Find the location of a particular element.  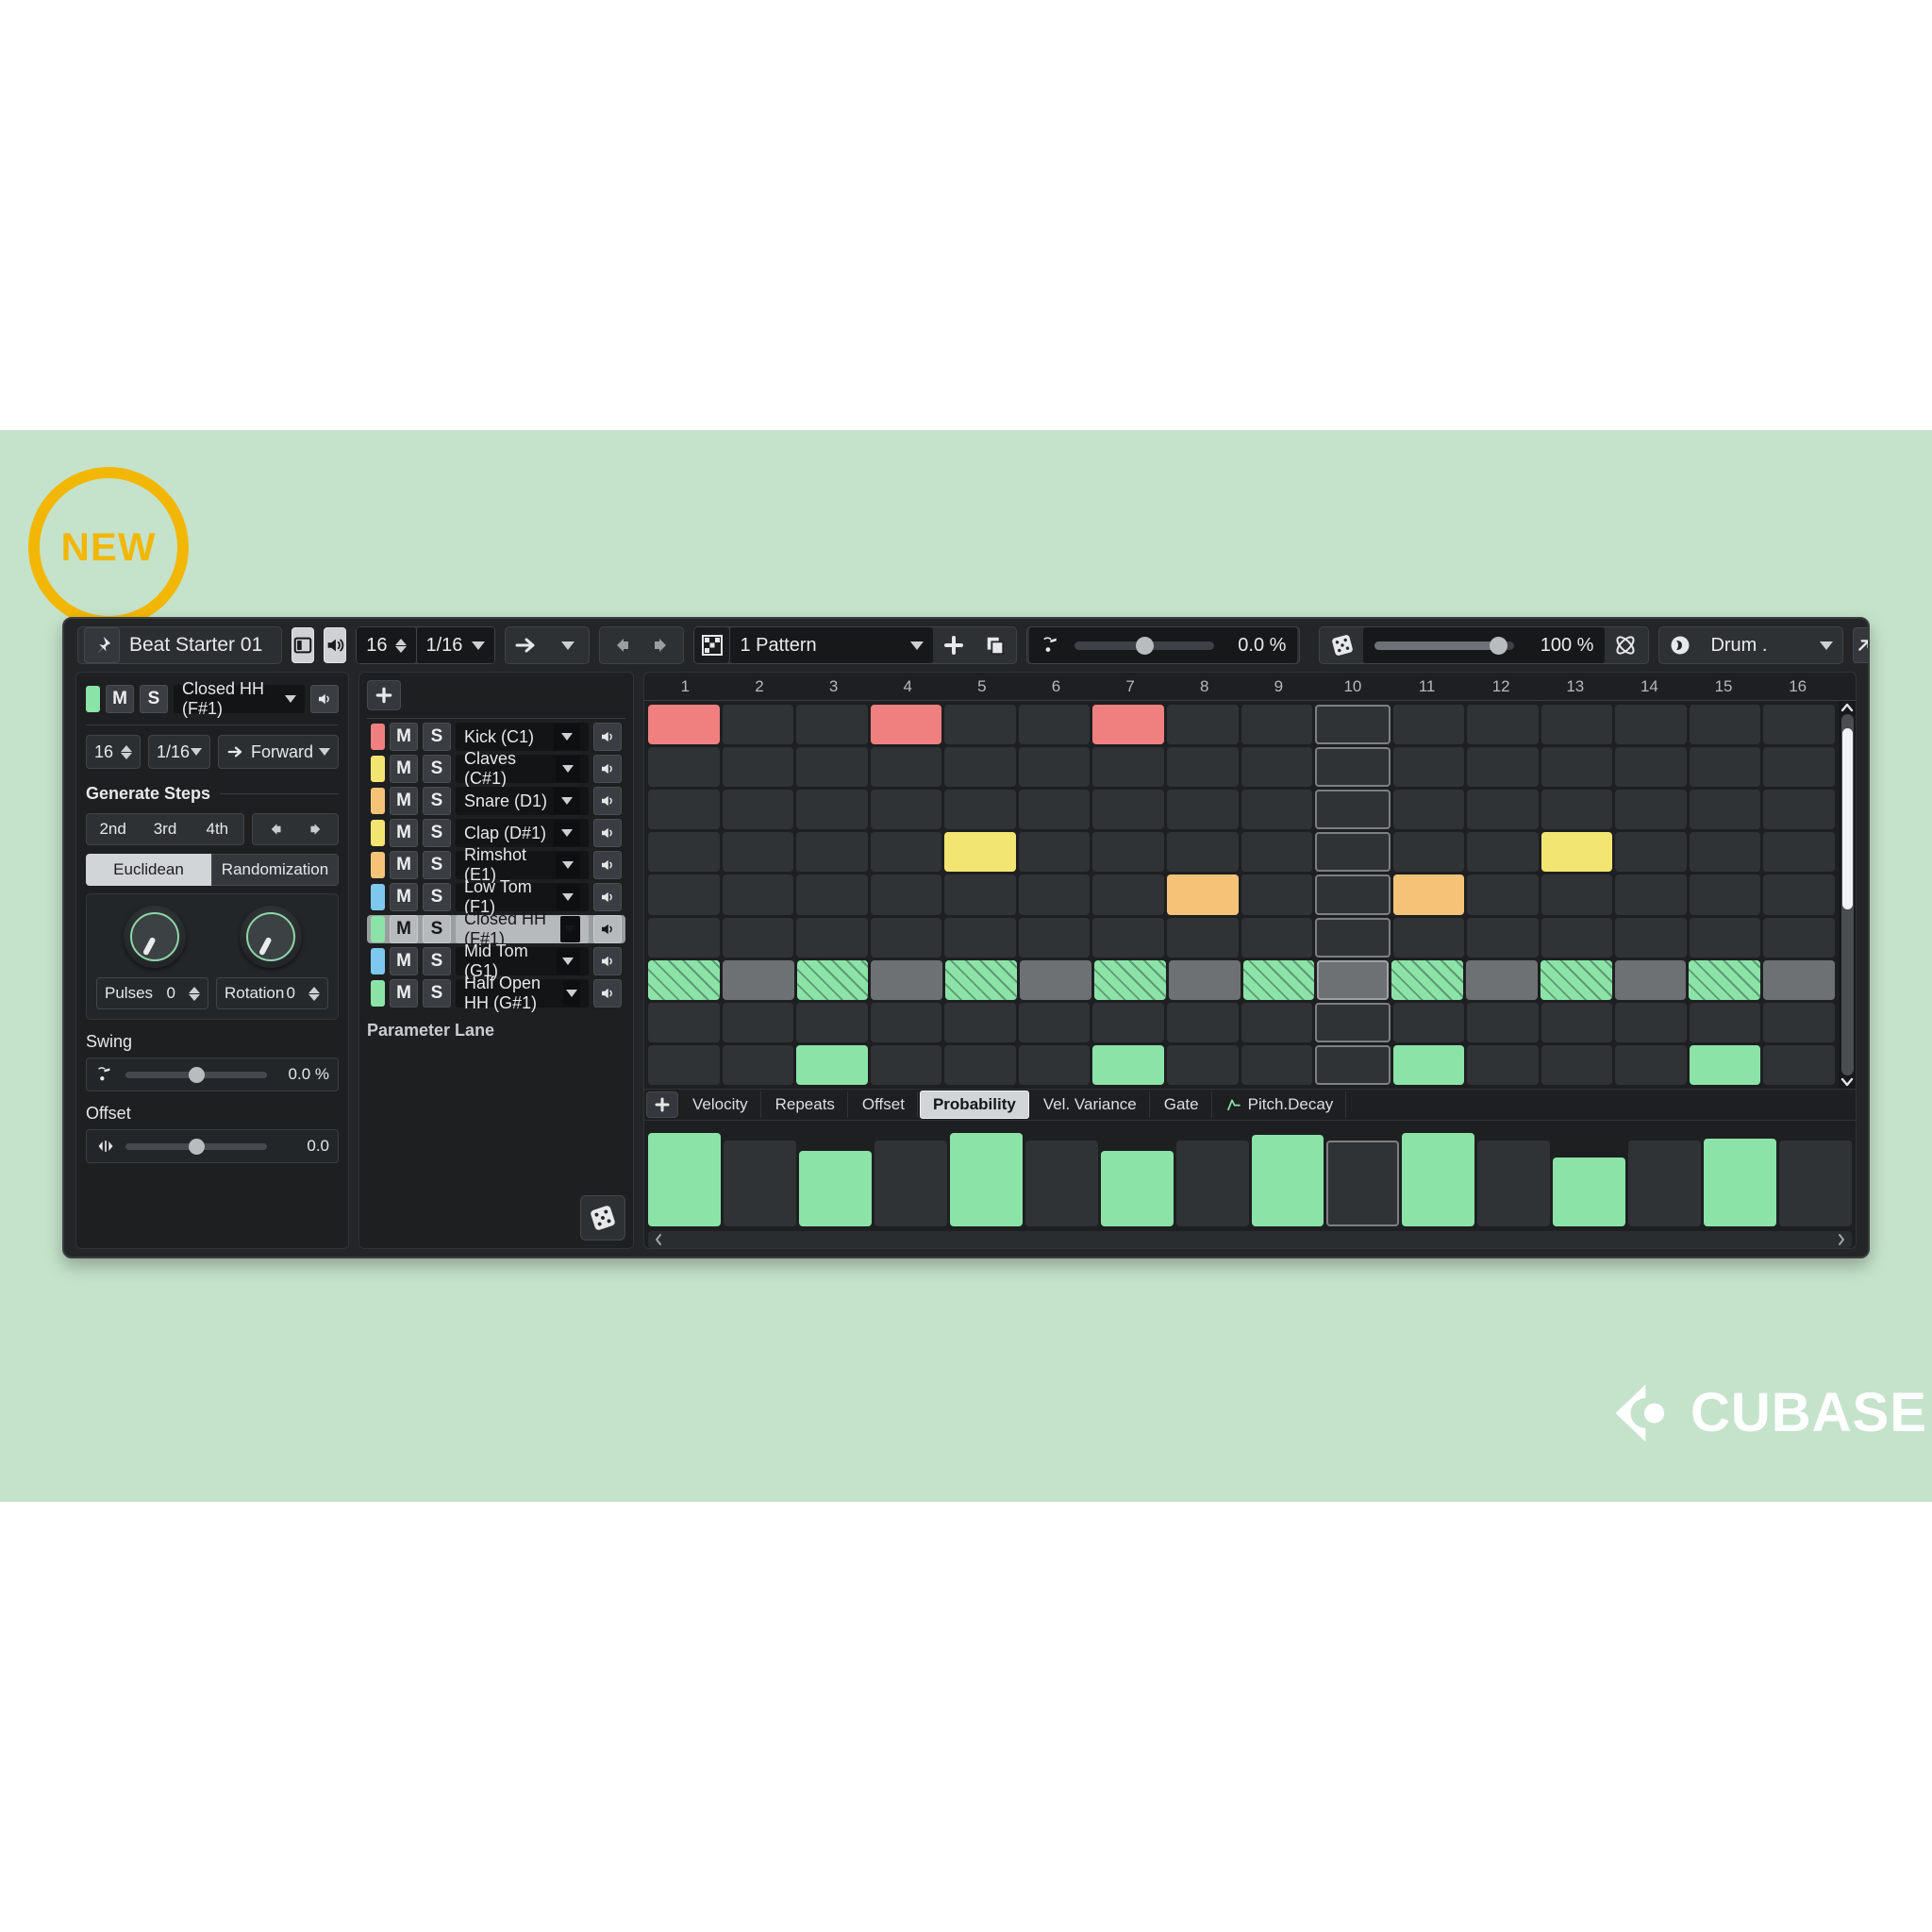

track-row: M S Low Tom (F1) is located at coordinates (496, 897).